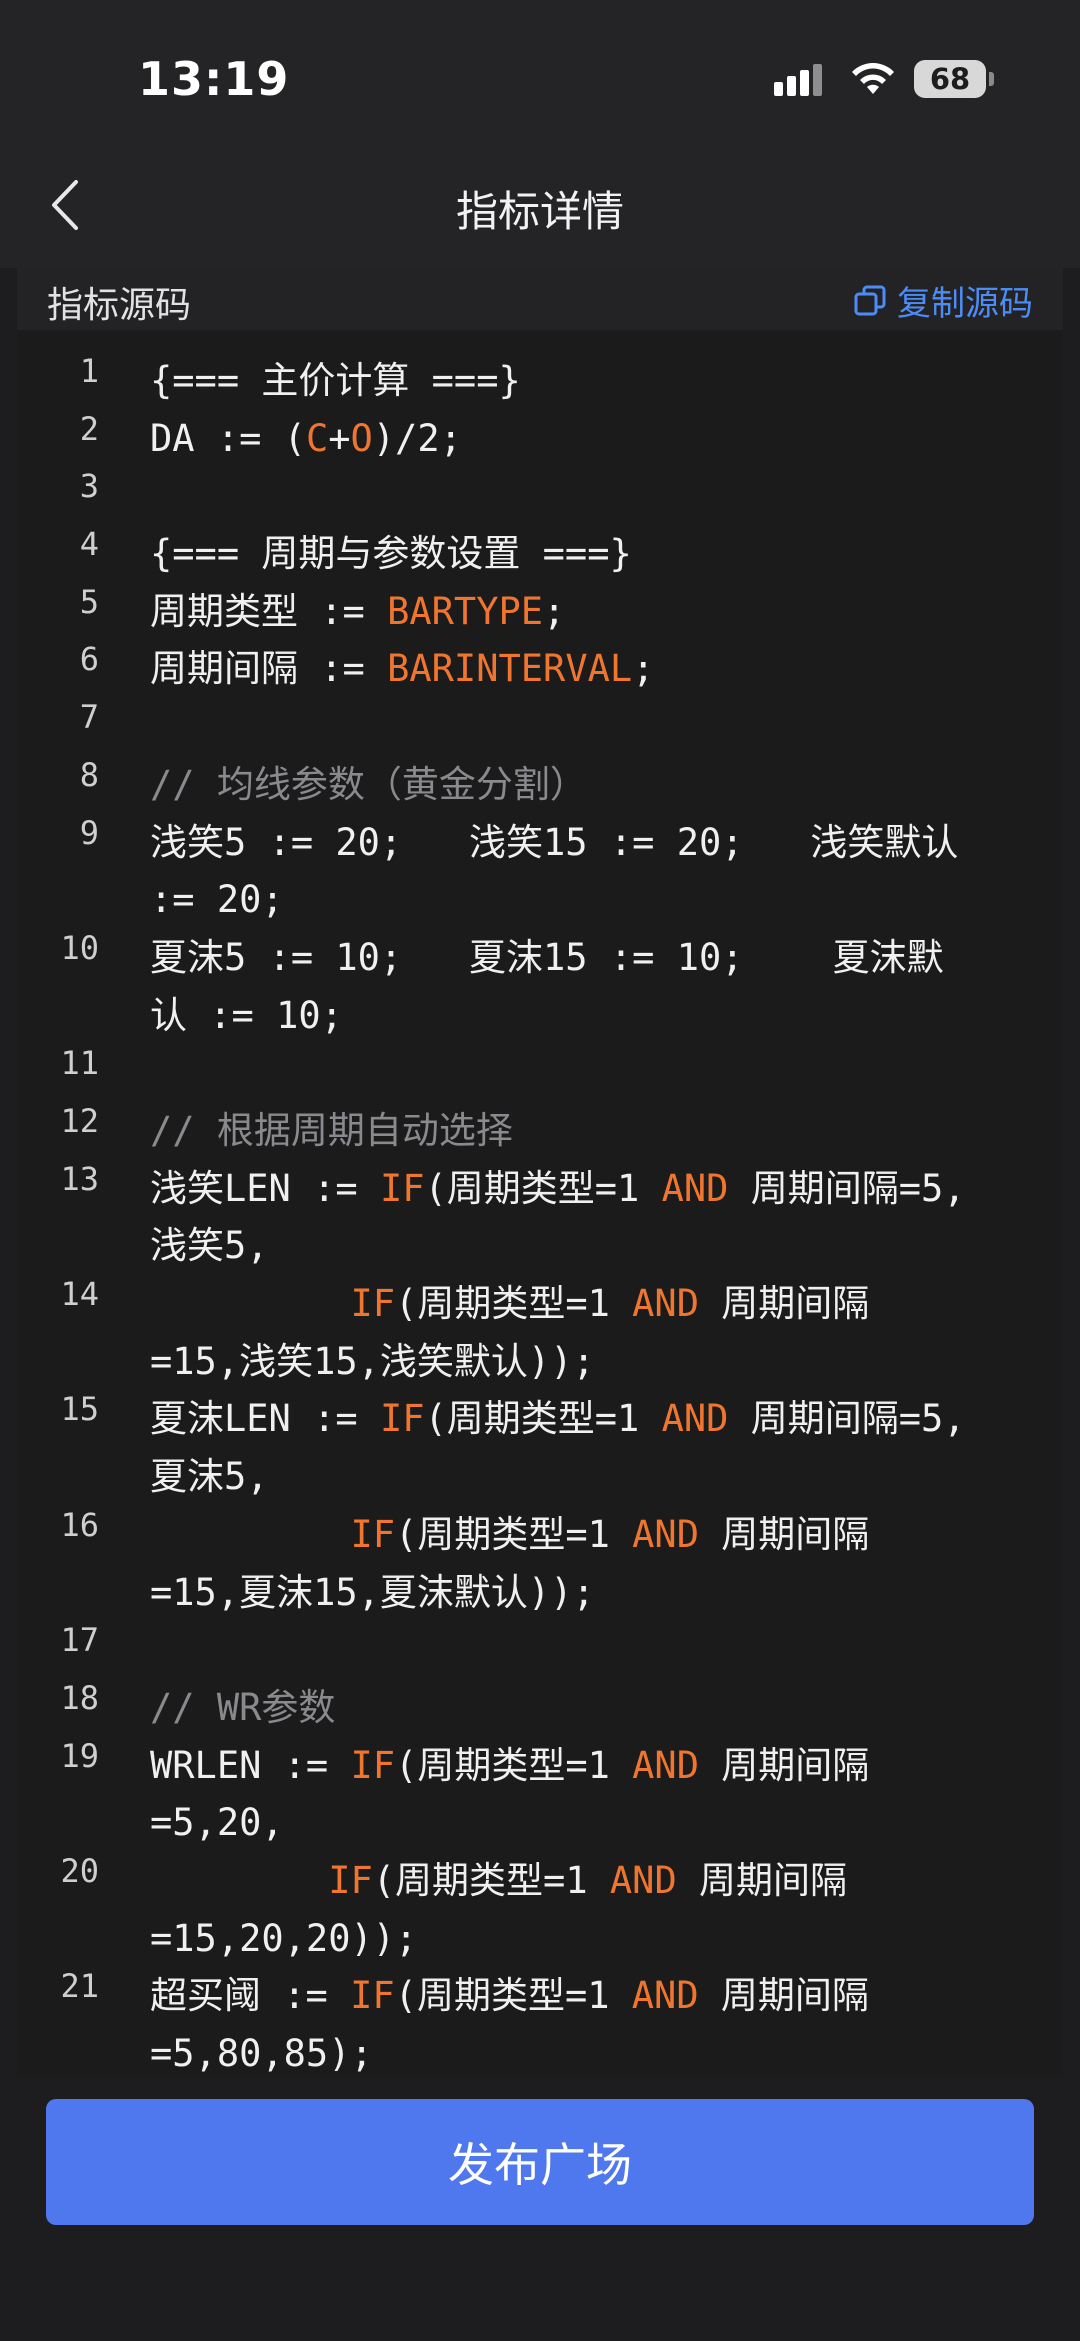  I want to click on publish-button: 发布广场, so click(540, 2162).